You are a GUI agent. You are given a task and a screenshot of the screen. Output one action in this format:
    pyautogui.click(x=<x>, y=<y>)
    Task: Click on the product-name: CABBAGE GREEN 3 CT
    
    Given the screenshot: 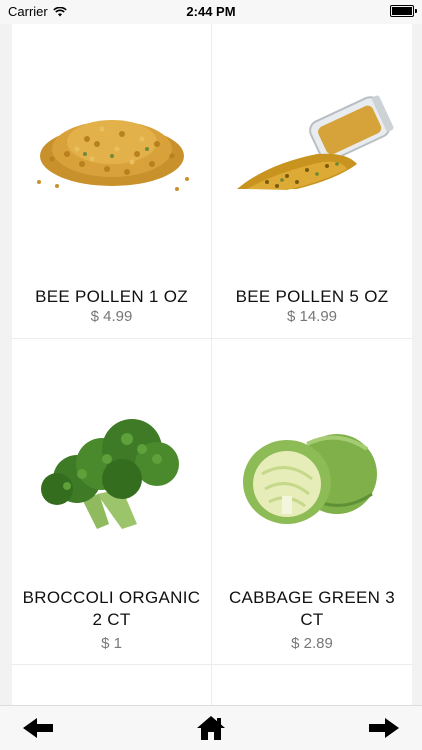 What is the action you would take?
    pyautogui.click(x=312, y=608)
    